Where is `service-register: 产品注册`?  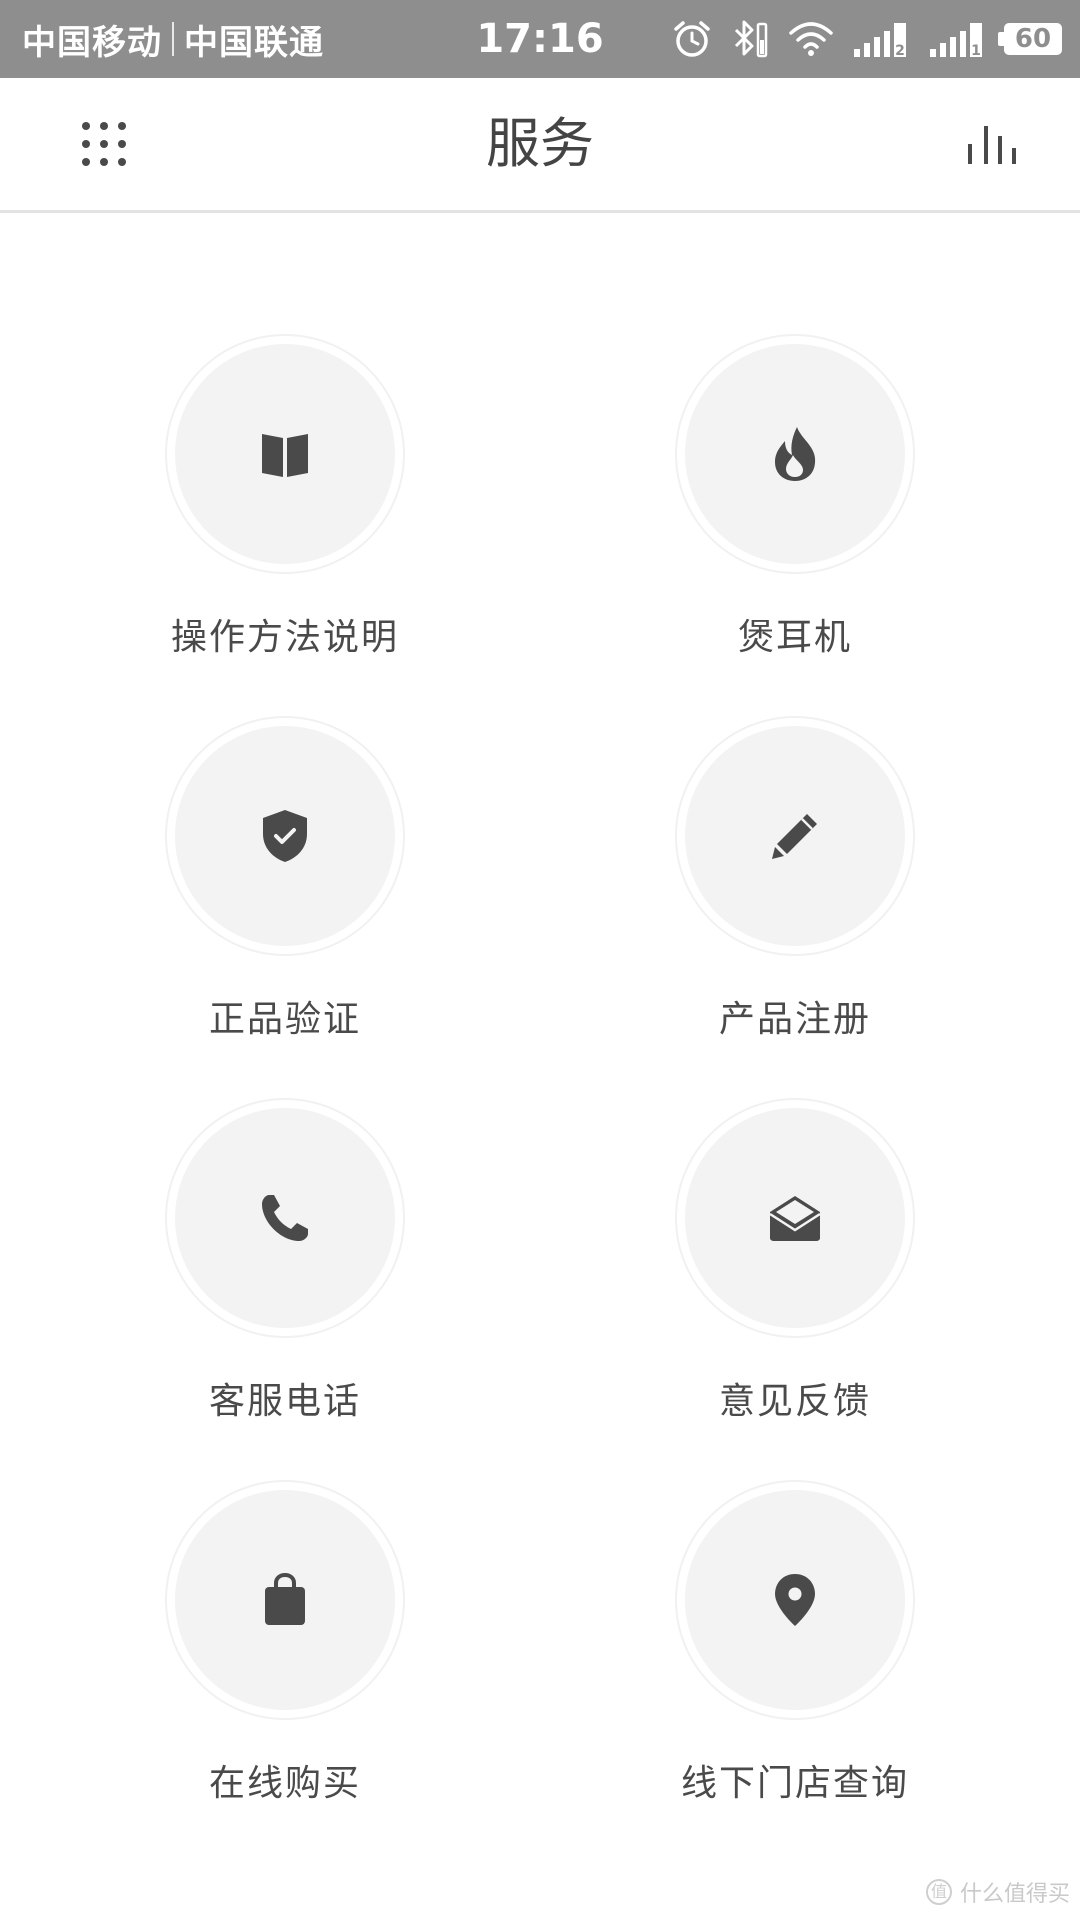
service-register: 产品注册 is located at coordinates (795, 907).